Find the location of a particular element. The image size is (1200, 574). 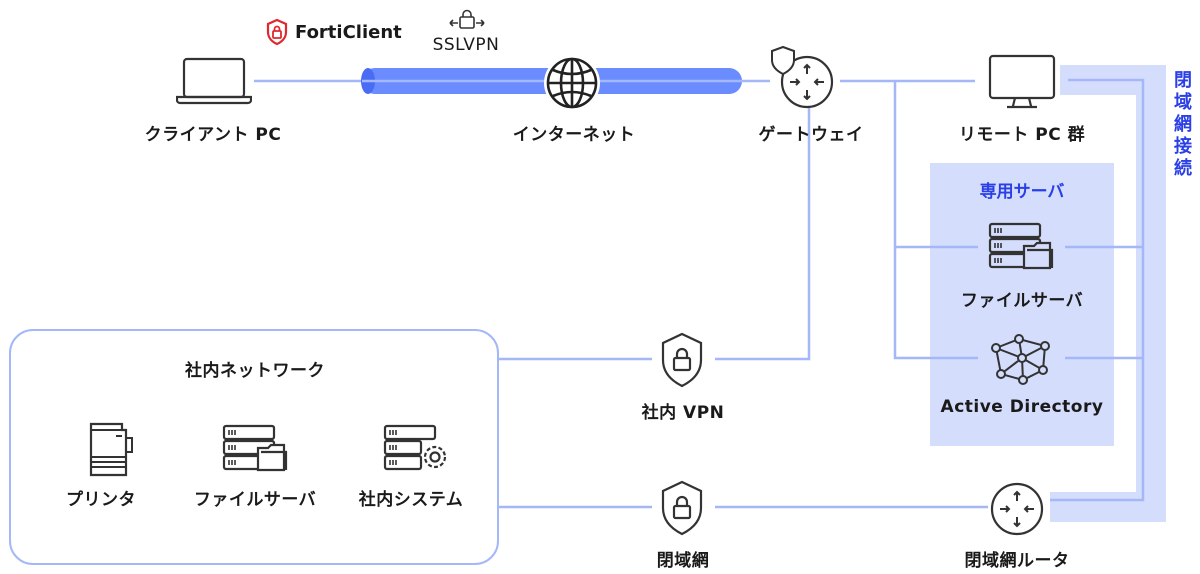

internet-label: インターネット is located at coordinates (574, 135).